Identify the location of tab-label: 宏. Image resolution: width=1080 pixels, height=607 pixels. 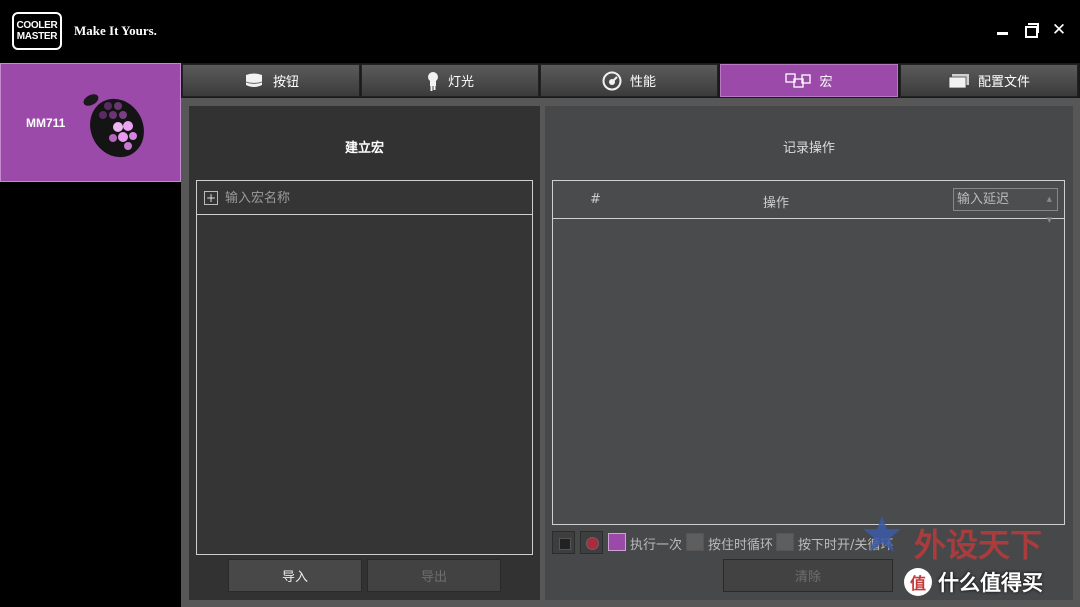
(826, 82).